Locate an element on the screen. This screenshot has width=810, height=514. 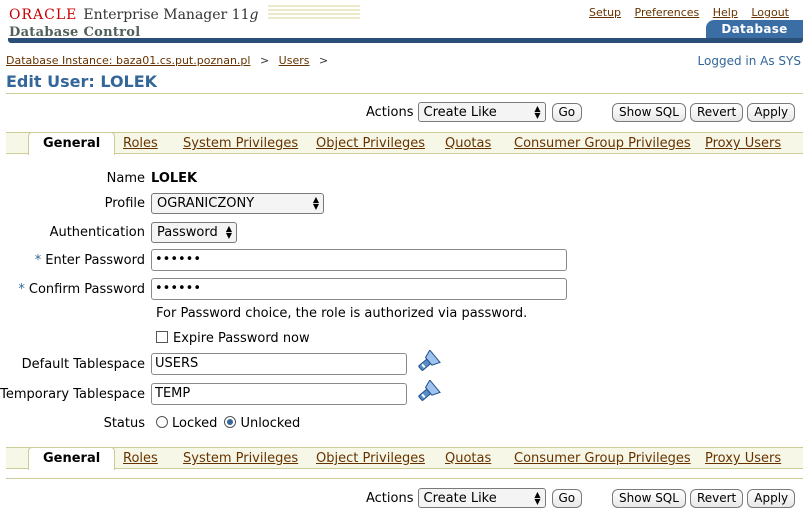
status-label: Status is located at coordinates (124, 423).